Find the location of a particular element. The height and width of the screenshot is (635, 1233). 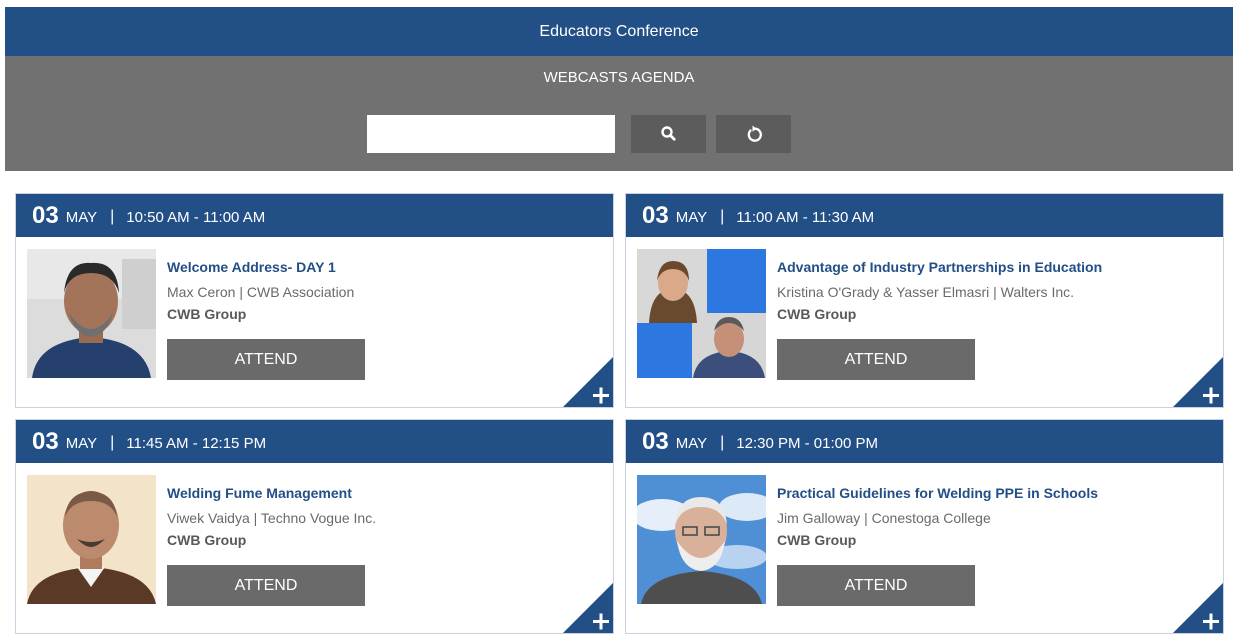

session-speaker: Viwek Vaidya | Techno Vogue Inc. is located at coordinates (272, 518).